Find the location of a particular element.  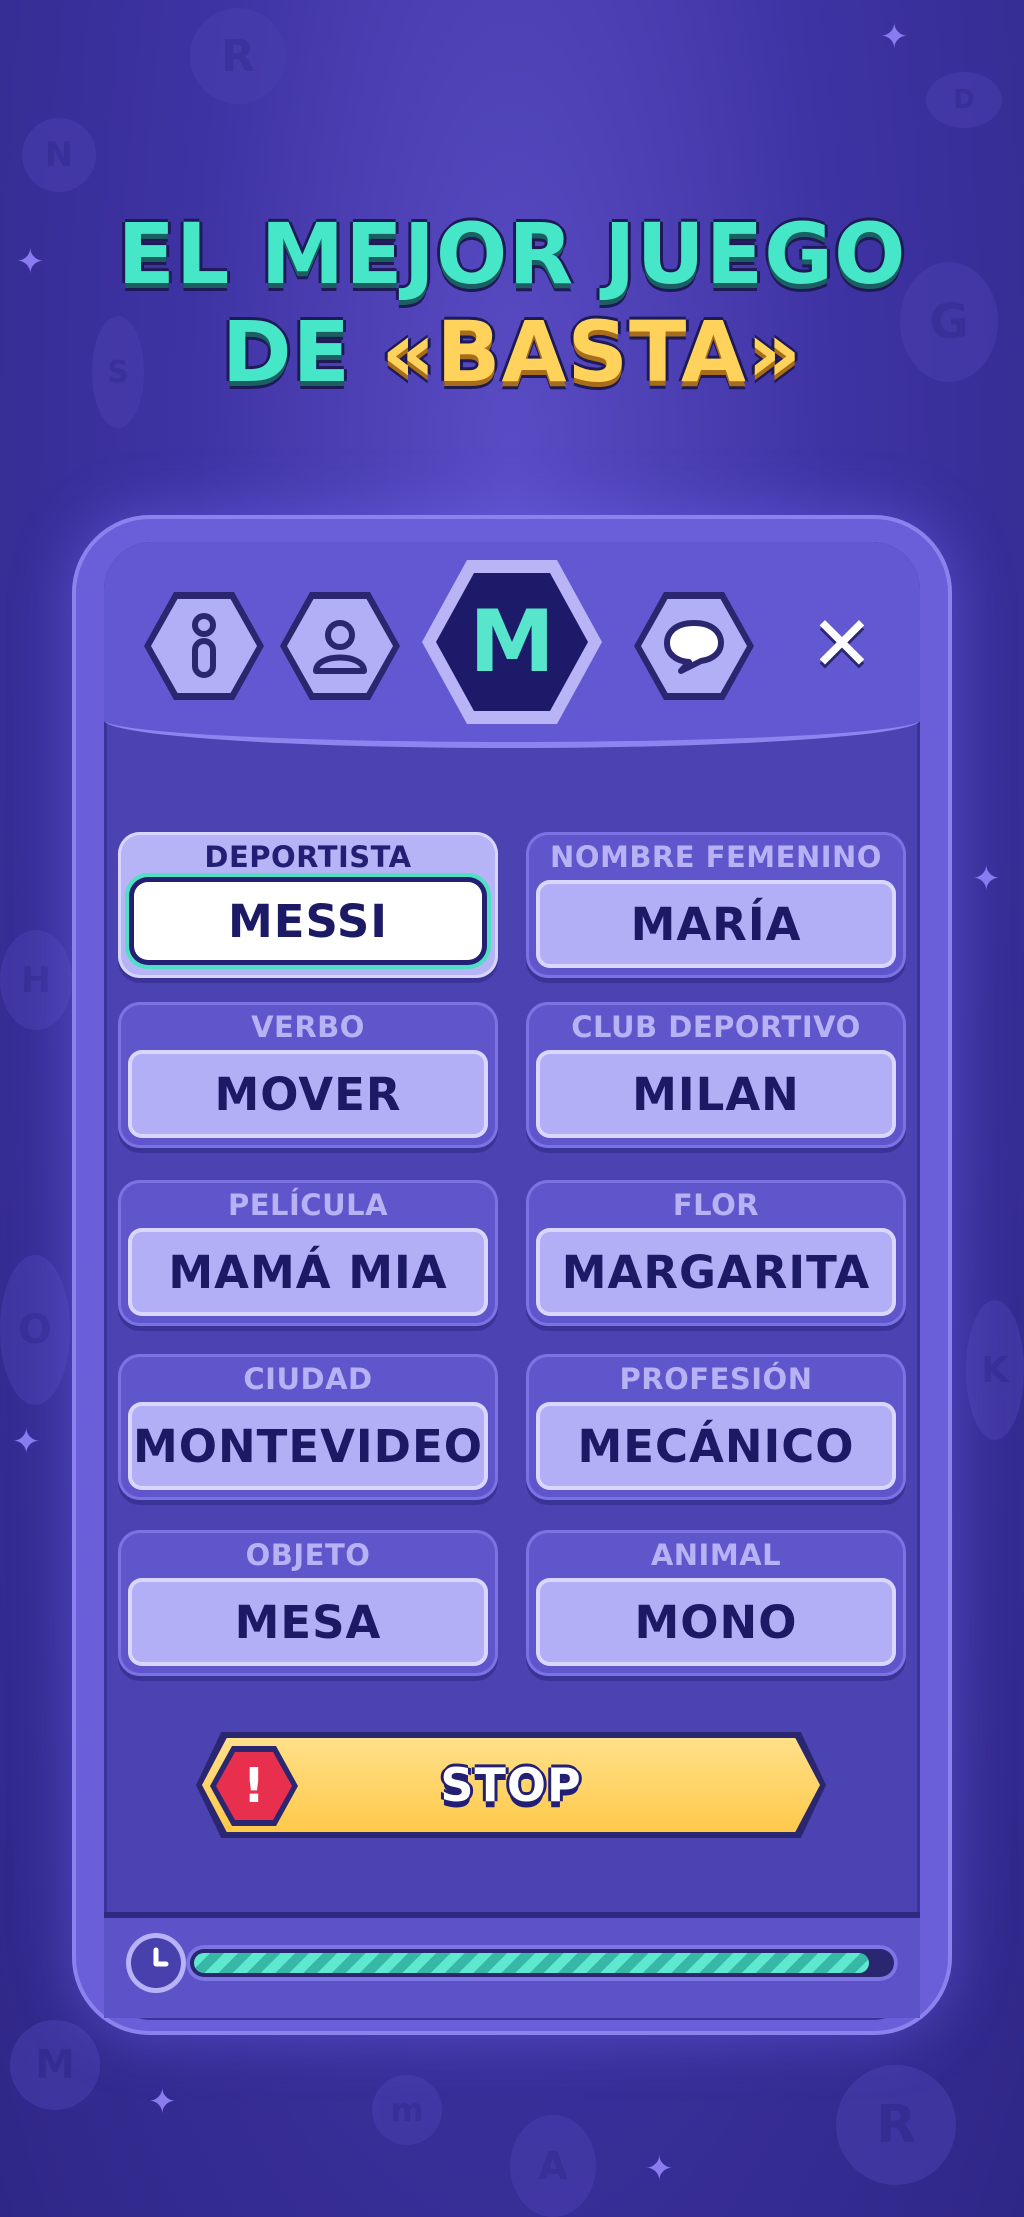

letter-coin: O is located at coordinates (35, 1330).